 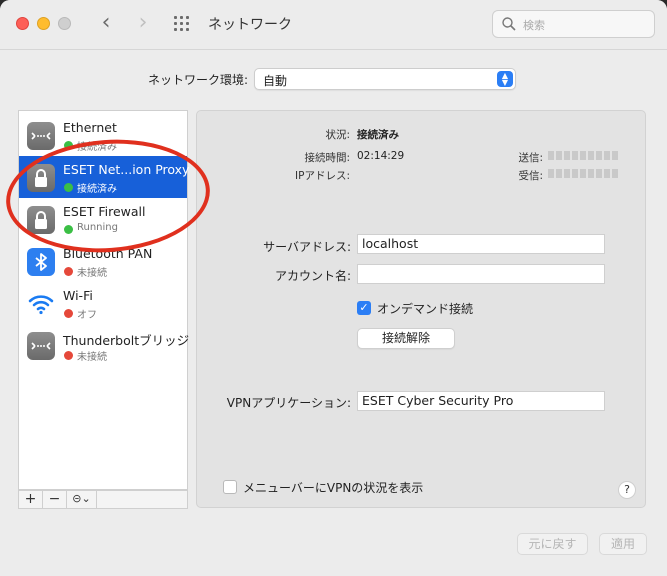 What do you see at coordinates (481, 244) in the screenshot?
I see `server-address-field: localhost` at bounding box center [481, 244].